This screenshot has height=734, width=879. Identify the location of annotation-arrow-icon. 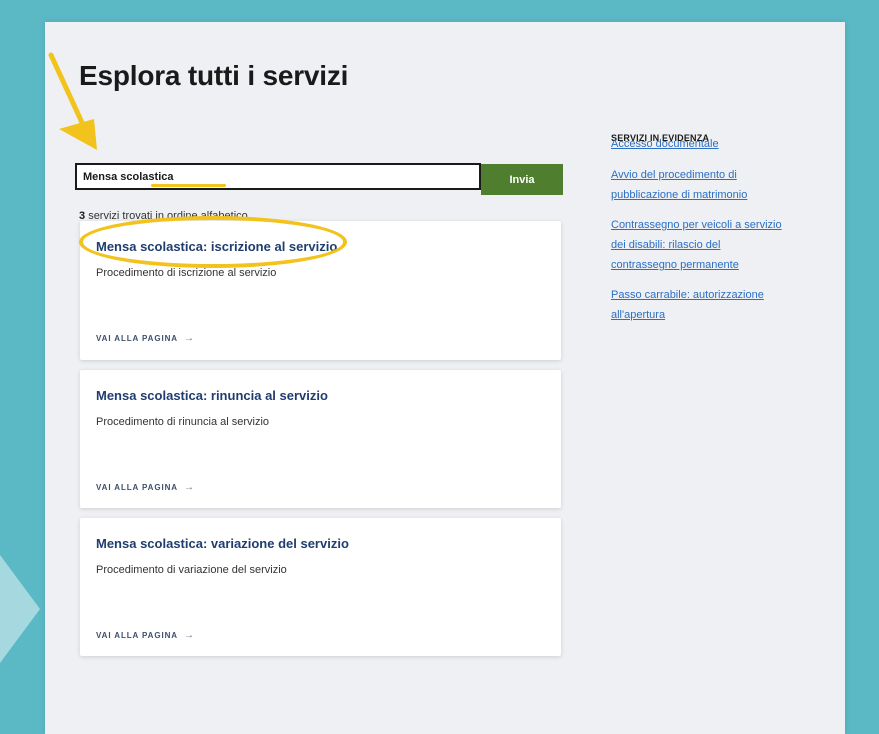
(72, 101).